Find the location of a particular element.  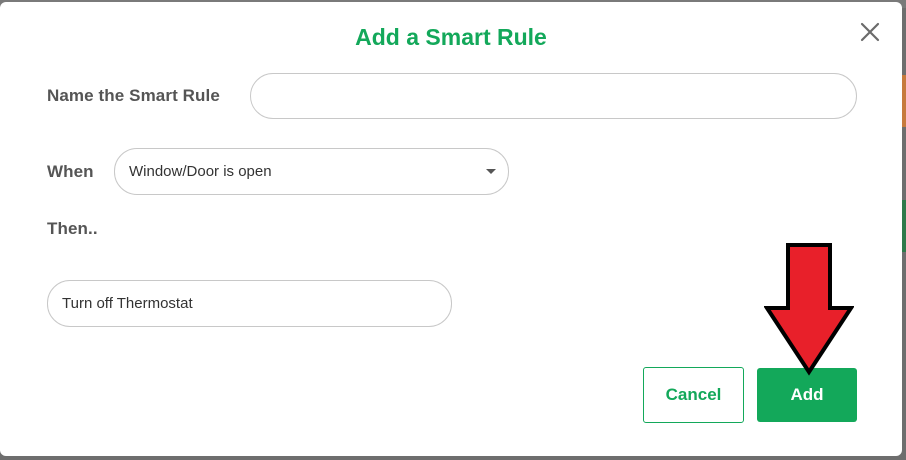

add-button: Add is located at coordinates (807, 395).